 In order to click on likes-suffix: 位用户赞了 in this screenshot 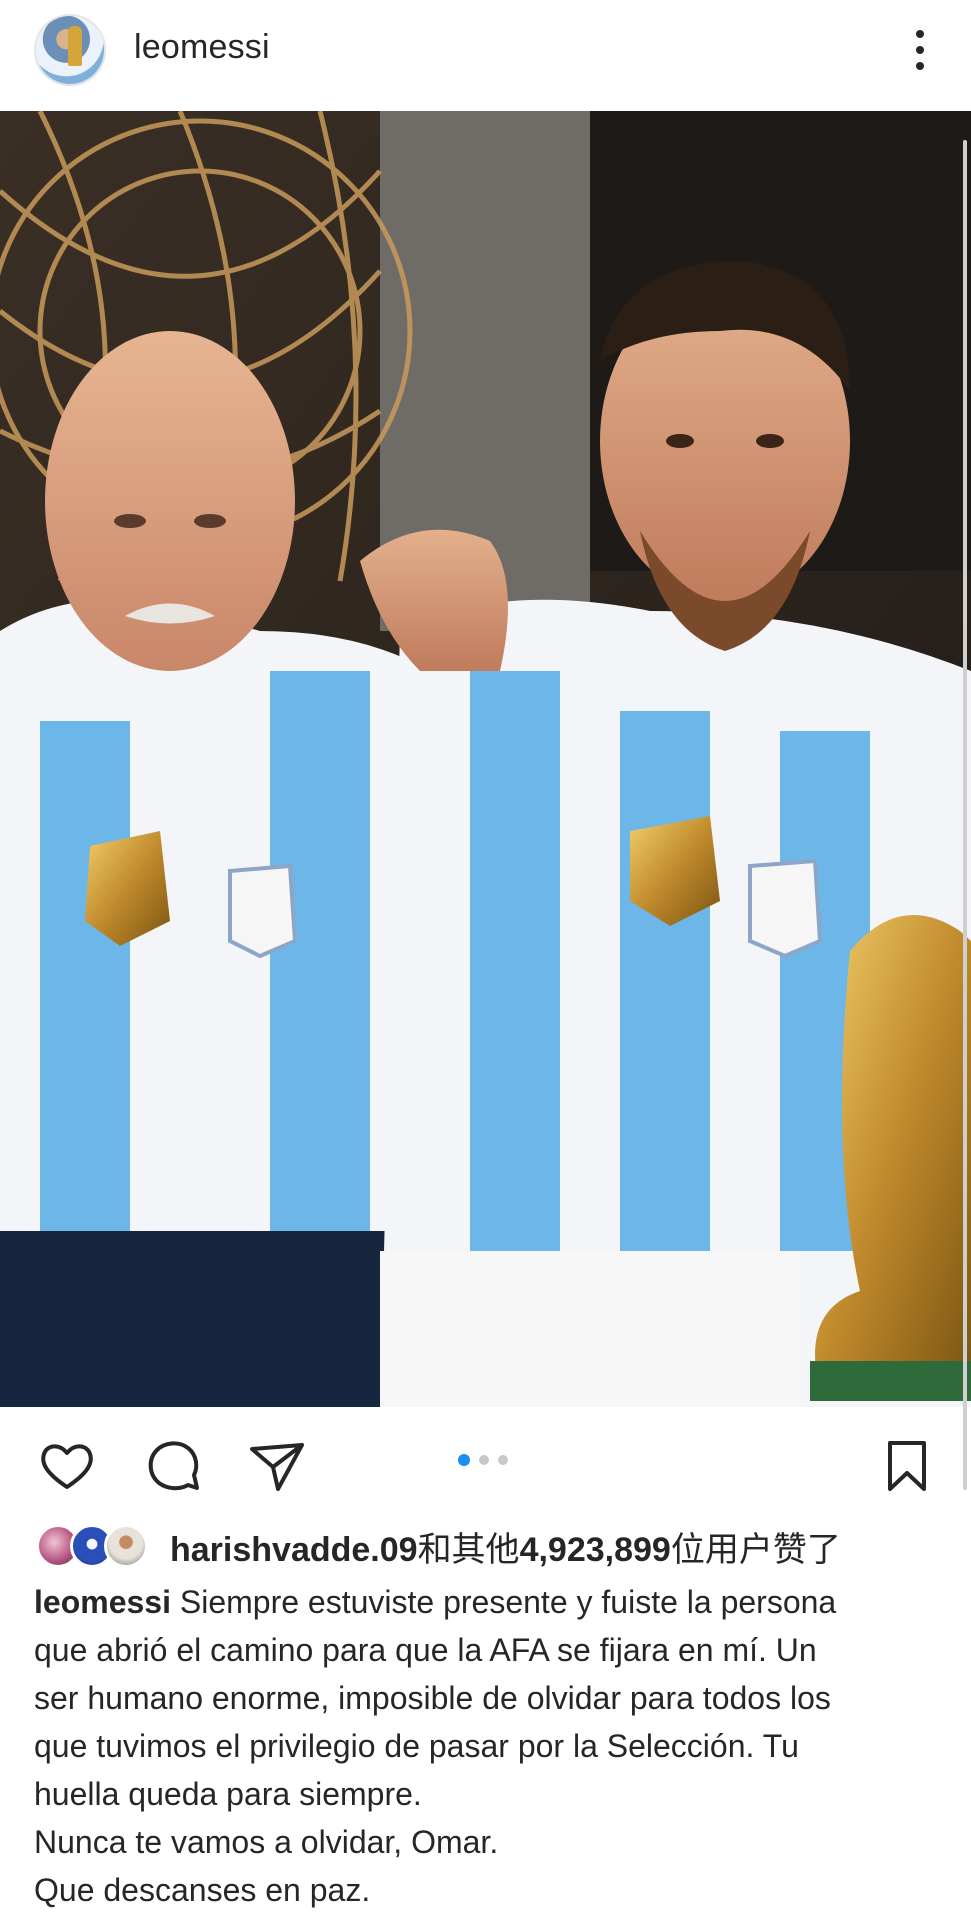, I will do `click(755, 1549)`.